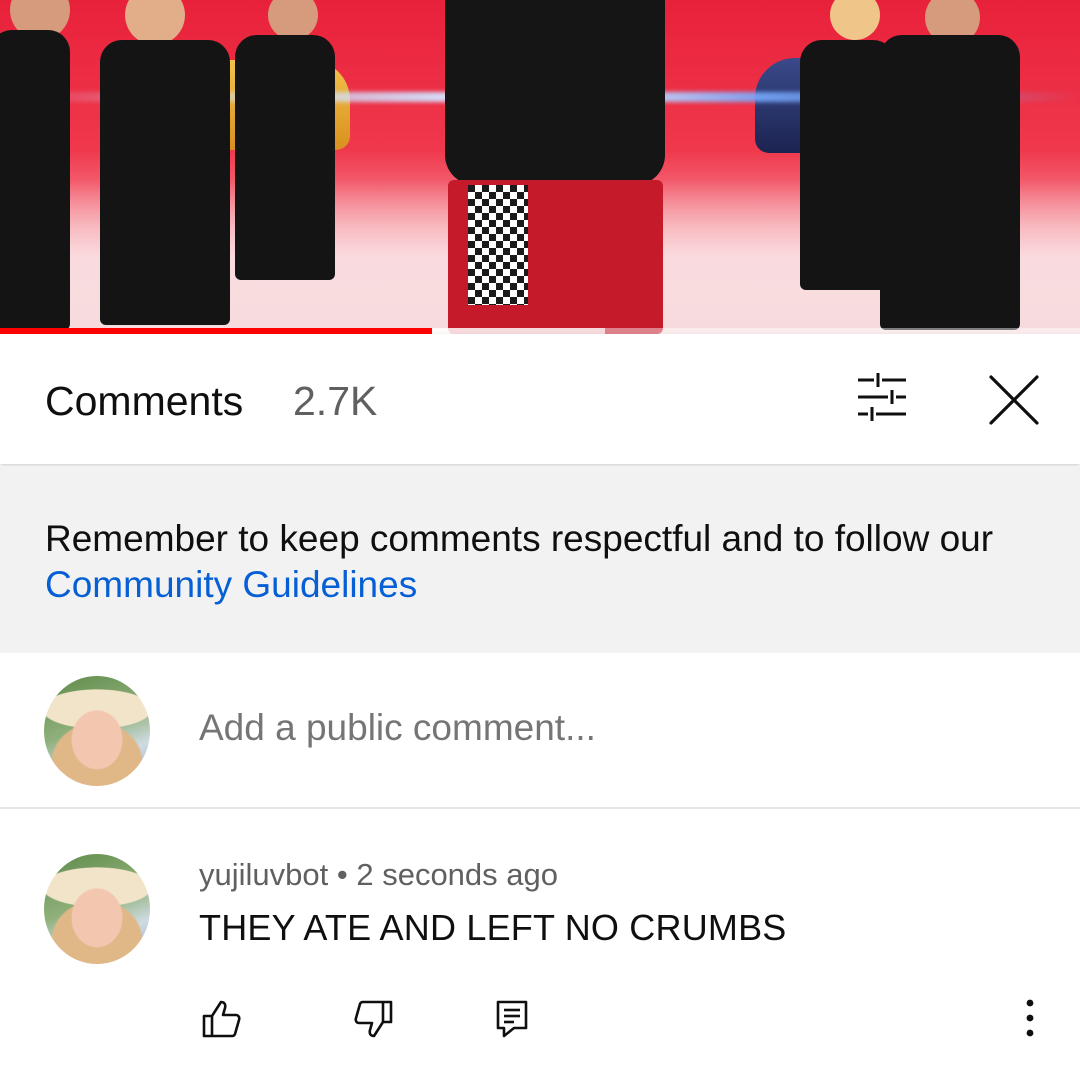 This screenshot has width=1080, height=1079. What do you see at coordinates (144, 401) in the screenshot?
I see `comments-title: Comments` at bounding box center [144, 401].